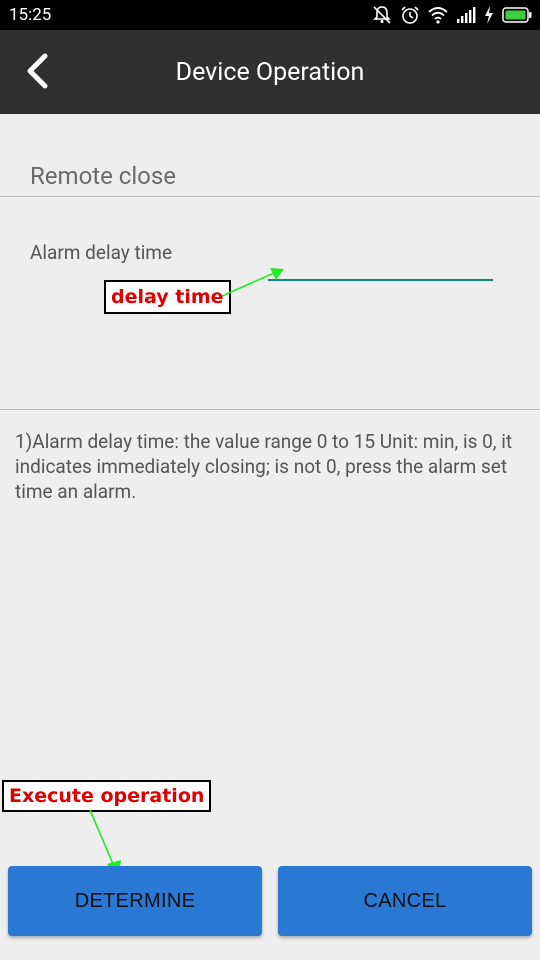 The height and width of the screenshot is (960, 540). I want to click on determine-button: DETERMINE, so click(135, 901).